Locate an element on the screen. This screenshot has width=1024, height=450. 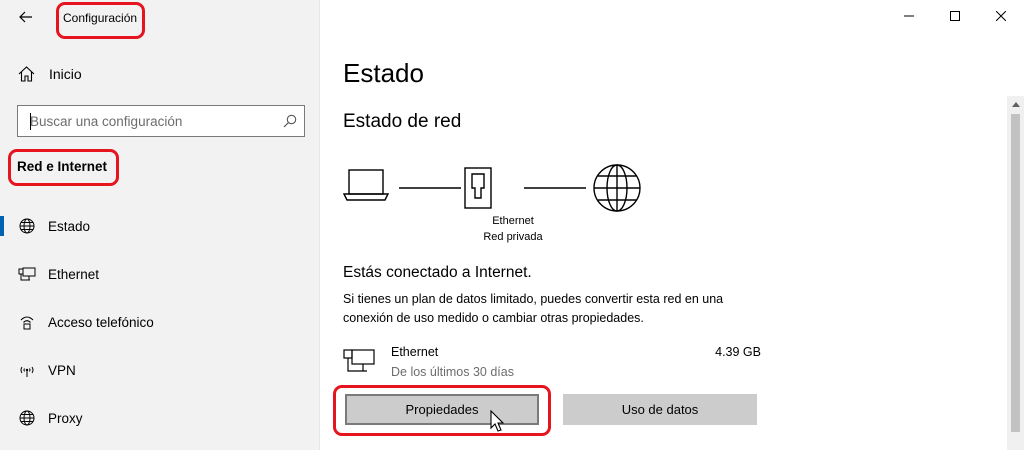
close-icon is located at coordinates (1001, 16).